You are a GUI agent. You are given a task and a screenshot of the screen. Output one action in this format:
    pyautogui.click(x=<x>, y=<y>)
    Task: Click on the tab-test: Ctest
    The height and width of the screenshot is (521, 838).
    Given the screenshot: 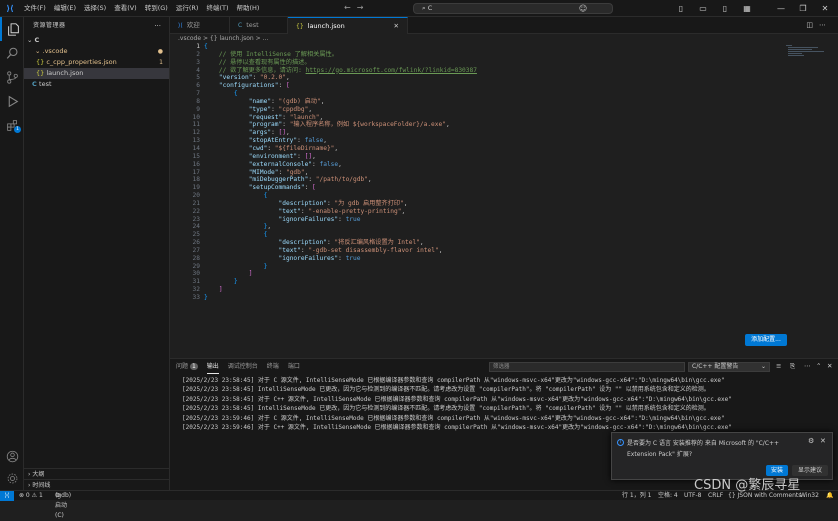 What is the action you would take?
    pyautogui.click(x=259, y=25)
    